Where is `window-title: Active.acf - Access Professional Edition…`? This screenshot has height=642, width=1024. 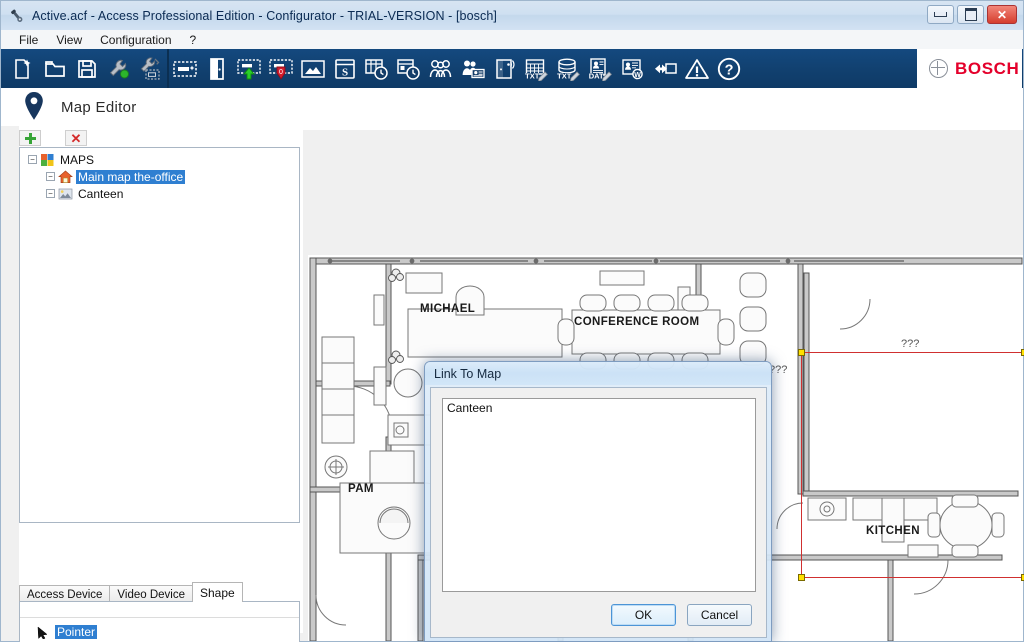 window-title: Active.acf - Access Professional Edition… is located at coordinates (264, 15).